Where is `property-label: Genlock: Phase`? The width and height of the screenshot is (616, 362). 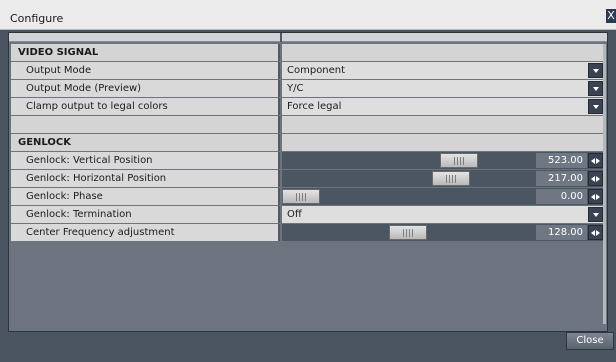 property-label: Genlock: Phase is located at coordinates (145, 196).